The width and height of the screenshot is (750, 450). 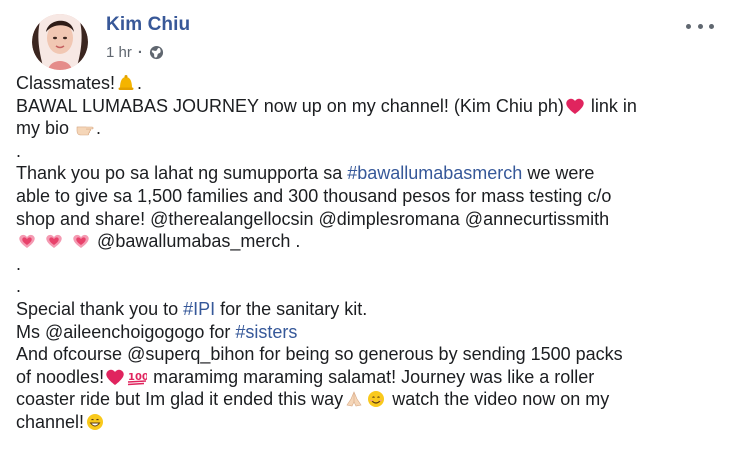 What do you see at coordinates (79, 83) in the screenshot?
I see `post-line: Classmates!.` at bounding box center [79, 83].